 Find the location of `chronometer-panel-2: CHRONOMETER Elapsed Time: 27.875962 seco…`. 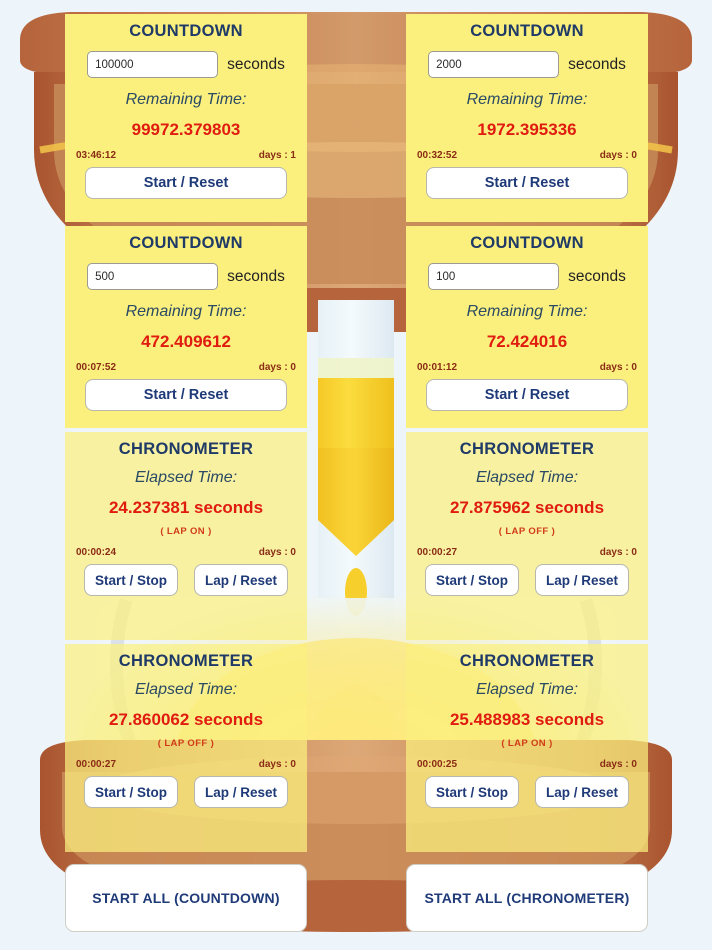

chronometer-panel-2: CHRONOMETER Elapsed Time: 27.875962 seco… is located at coordinates (527, 536).